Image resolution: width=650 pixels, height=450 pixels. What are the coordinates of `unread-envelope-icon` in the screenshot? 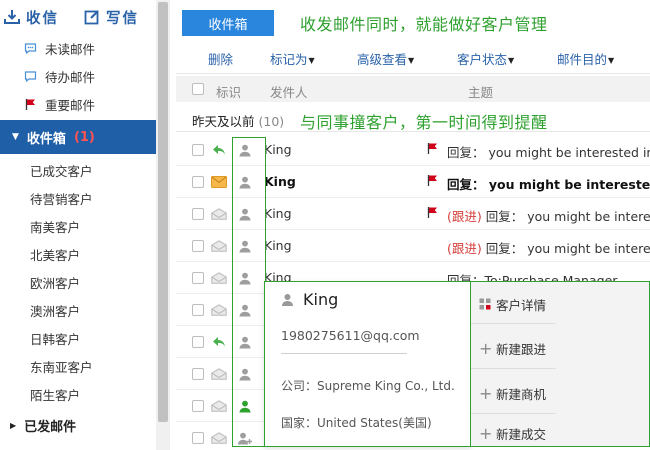 It's located at (219, 182).